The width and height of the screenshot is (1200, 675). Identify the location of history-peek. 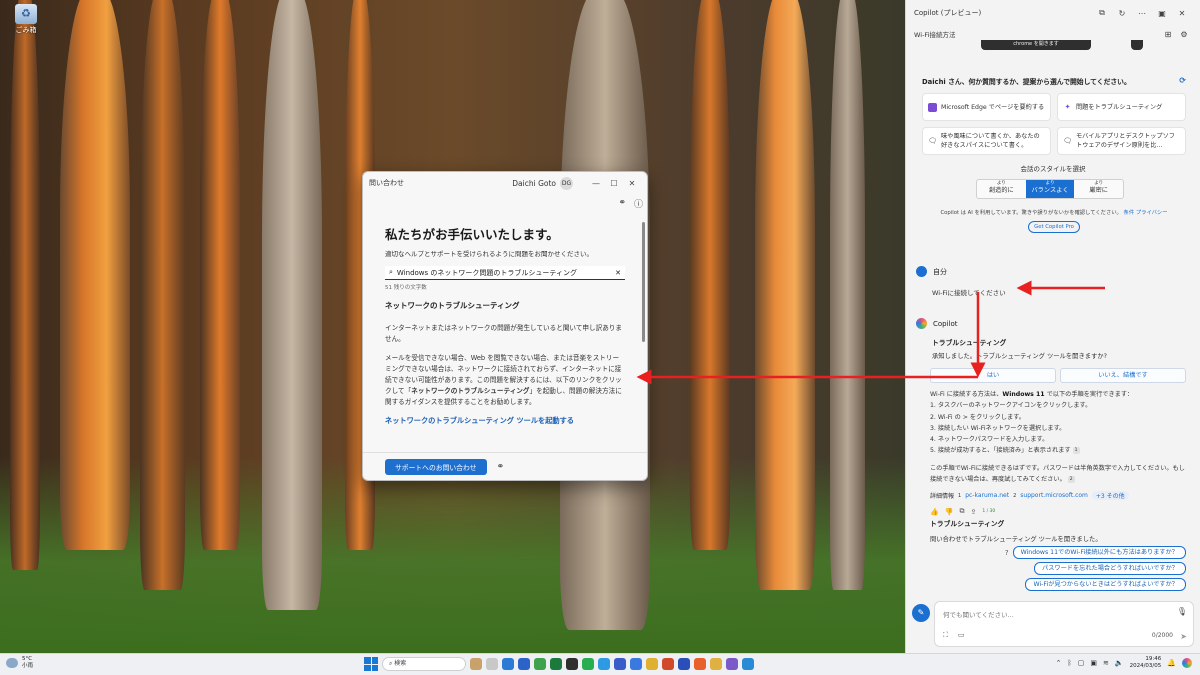
(1137, 45).